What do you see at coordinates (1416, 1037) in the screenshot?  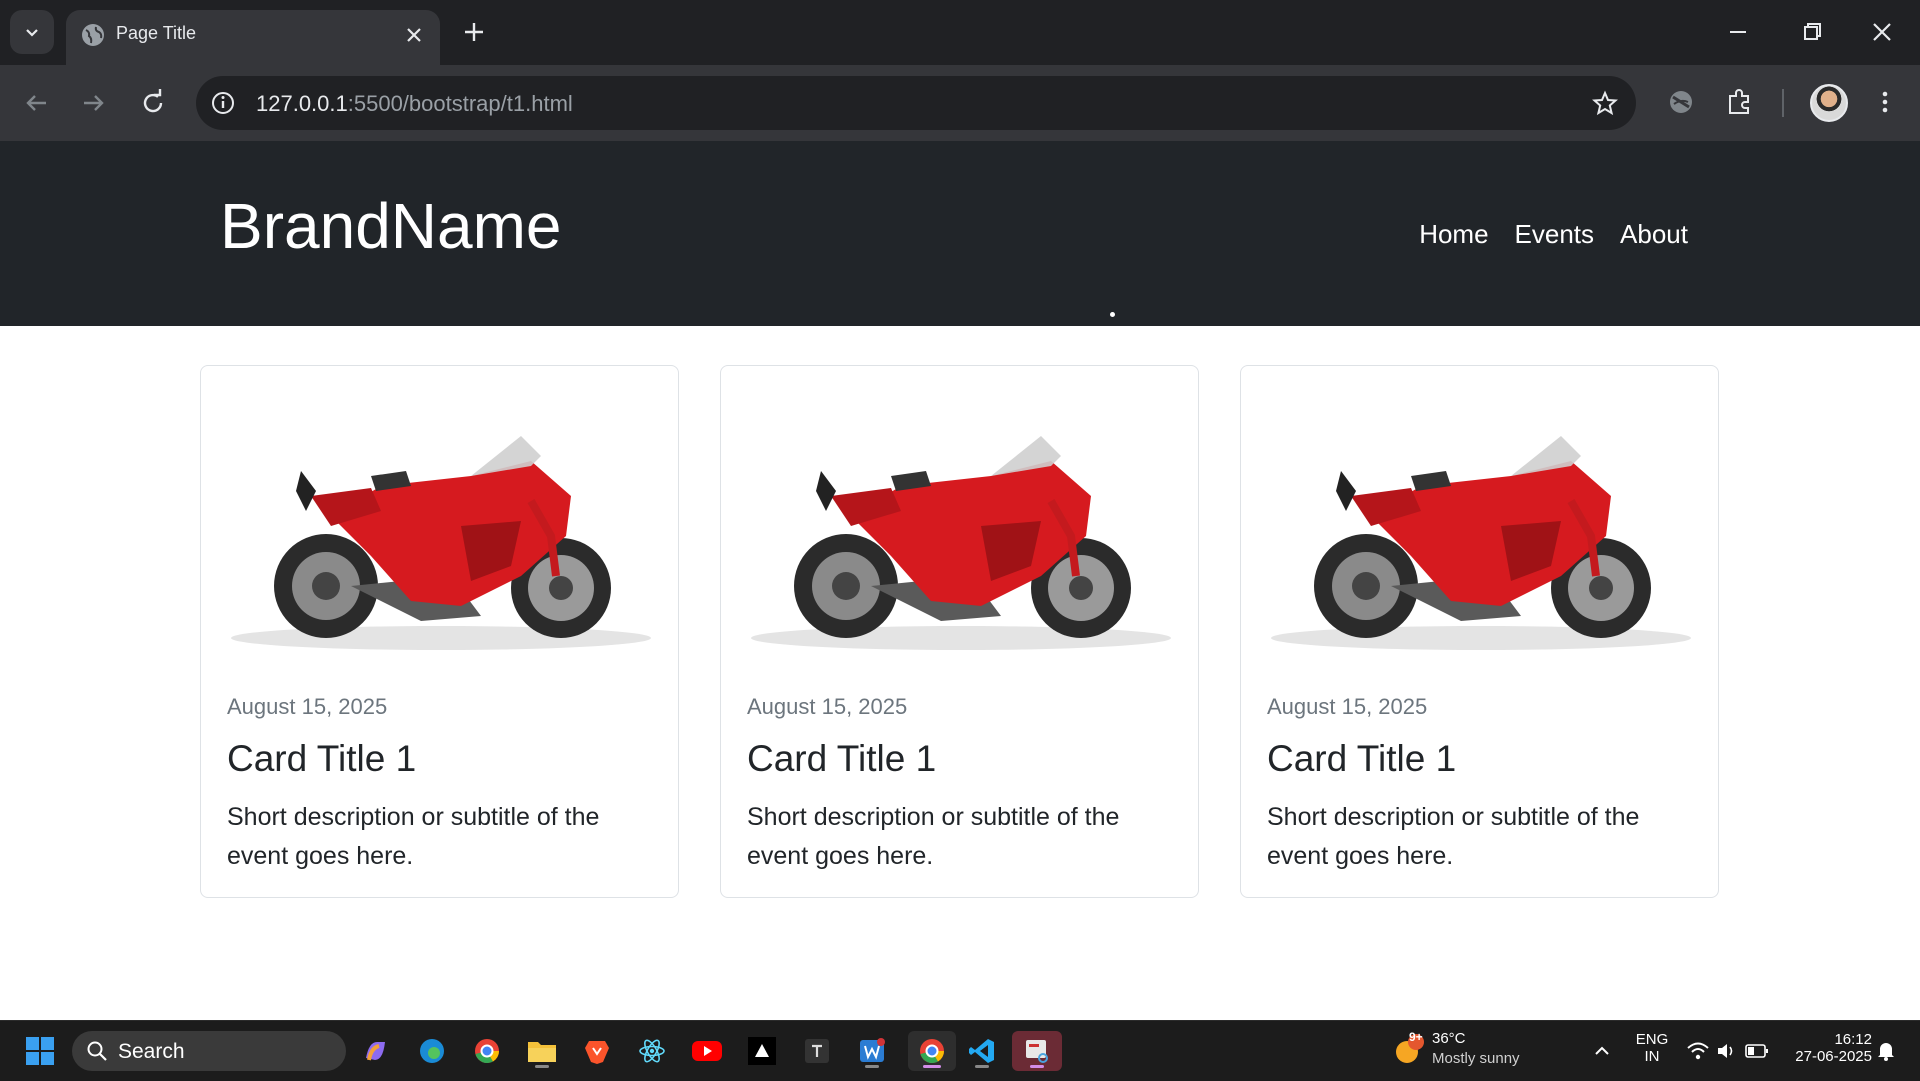 I see `weather-badge: 9+` at bounding box center [1416, 1037].